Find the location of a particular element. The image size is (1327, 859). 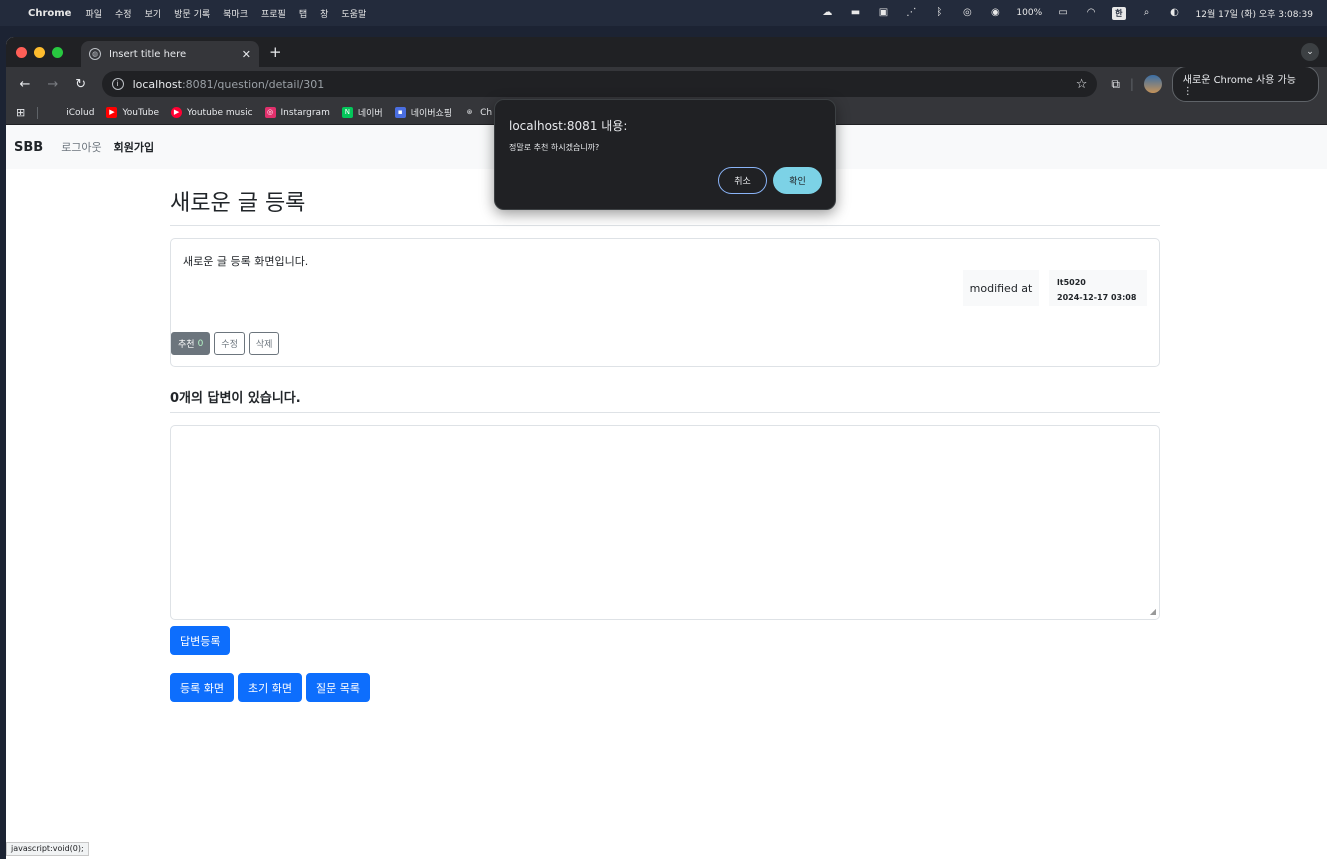

naver-shopping-icon: ▪ is located at coordinates (400, 112).